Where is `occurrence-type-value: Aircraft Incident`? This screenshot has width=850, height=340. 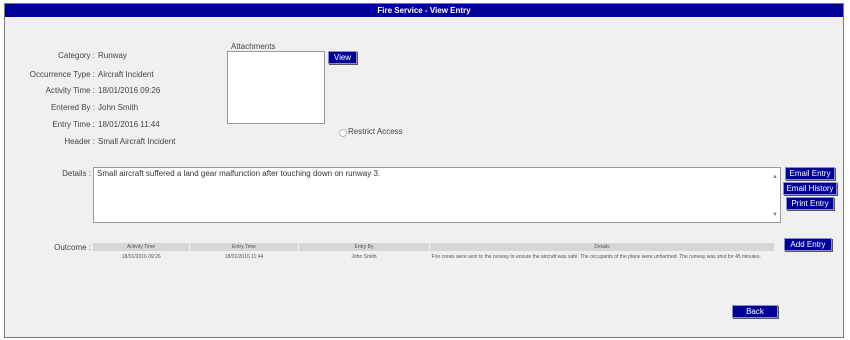 occurrence-type-value: Aircraft Incident is located at coordinates (126, 74).